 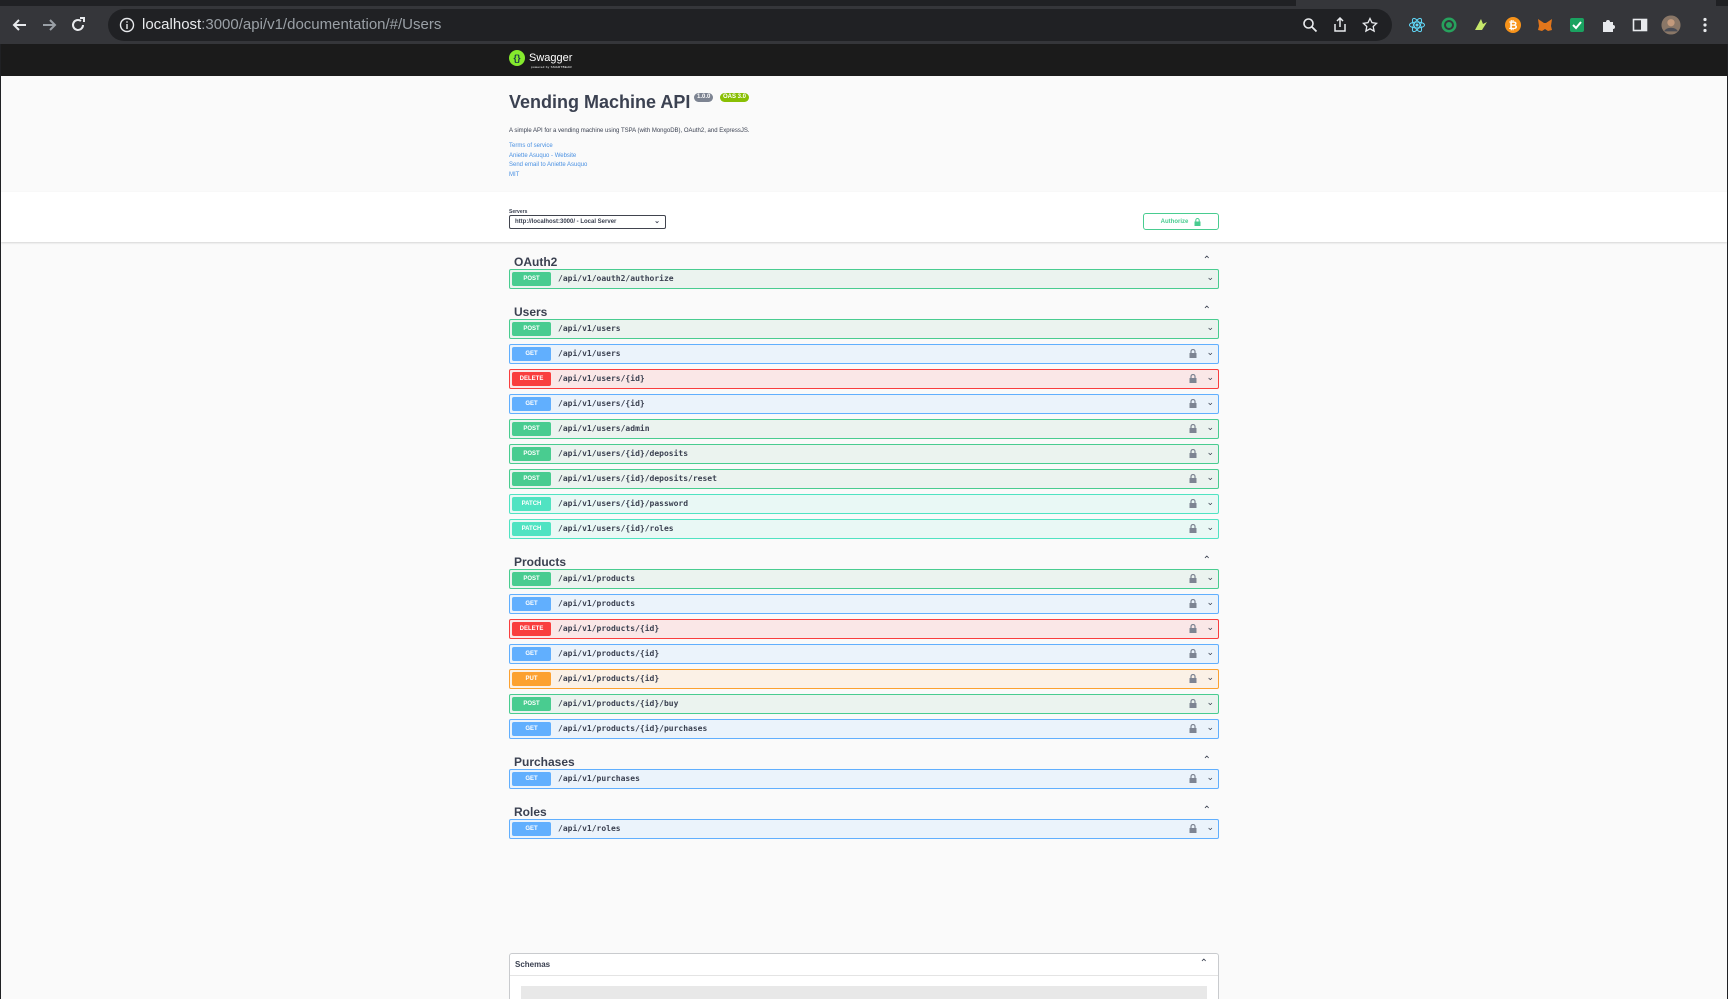 I want to click on method-badge: DELETE, so click(x=531, y=629).